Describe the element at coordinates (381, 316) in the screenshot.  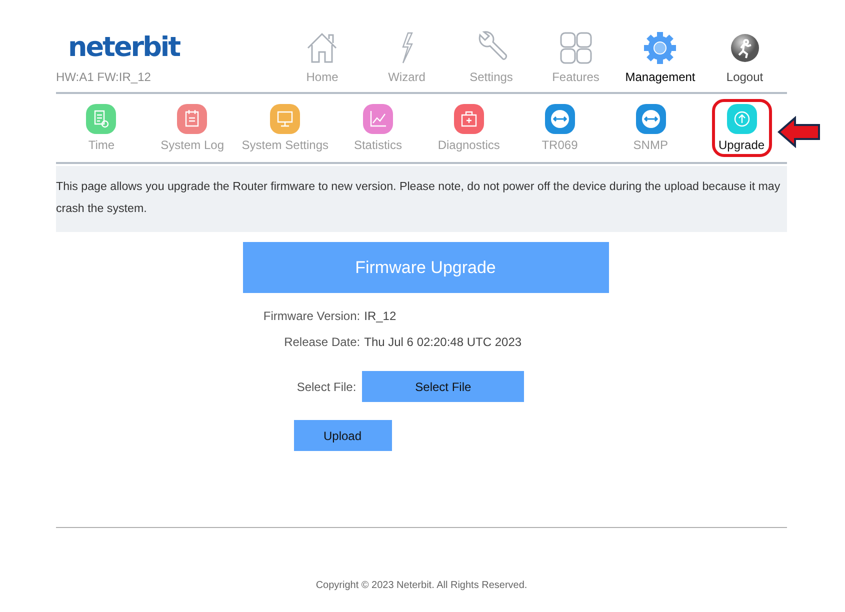
I see `field-value: IR_12` at that location.